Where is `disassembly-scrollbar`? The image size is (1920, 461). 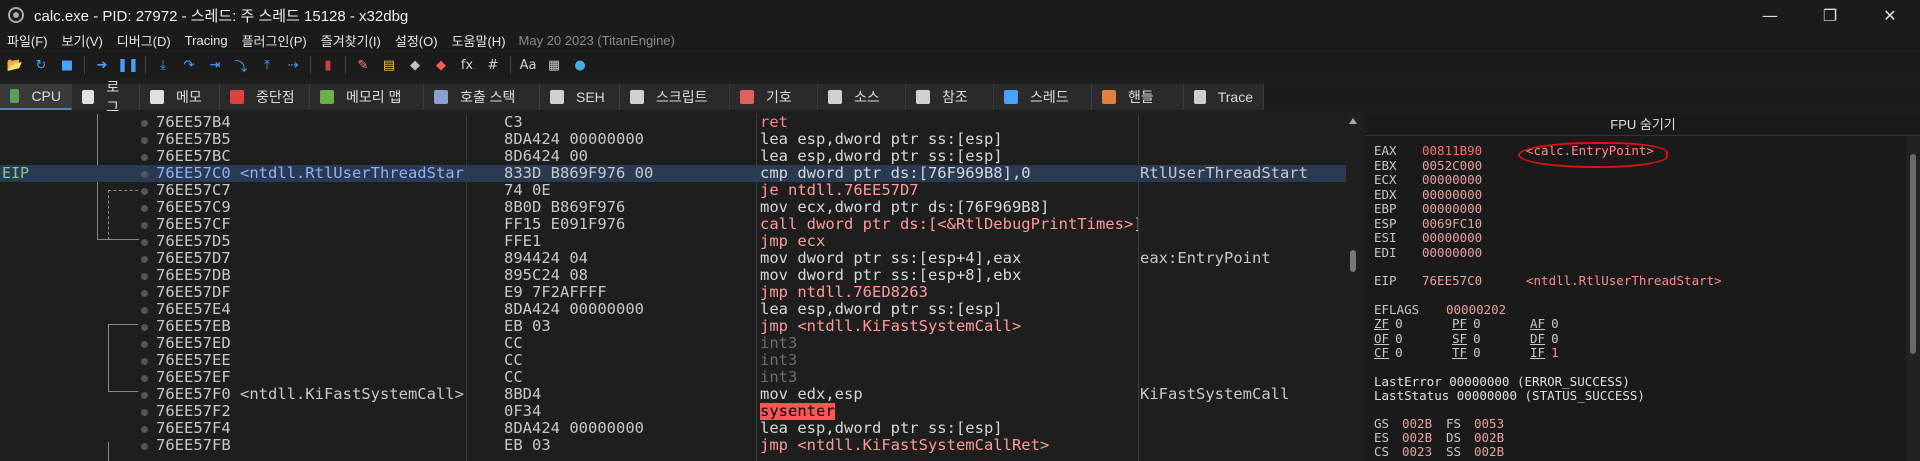
disassembly-scrollbar is located at coordinates (1353, 287).